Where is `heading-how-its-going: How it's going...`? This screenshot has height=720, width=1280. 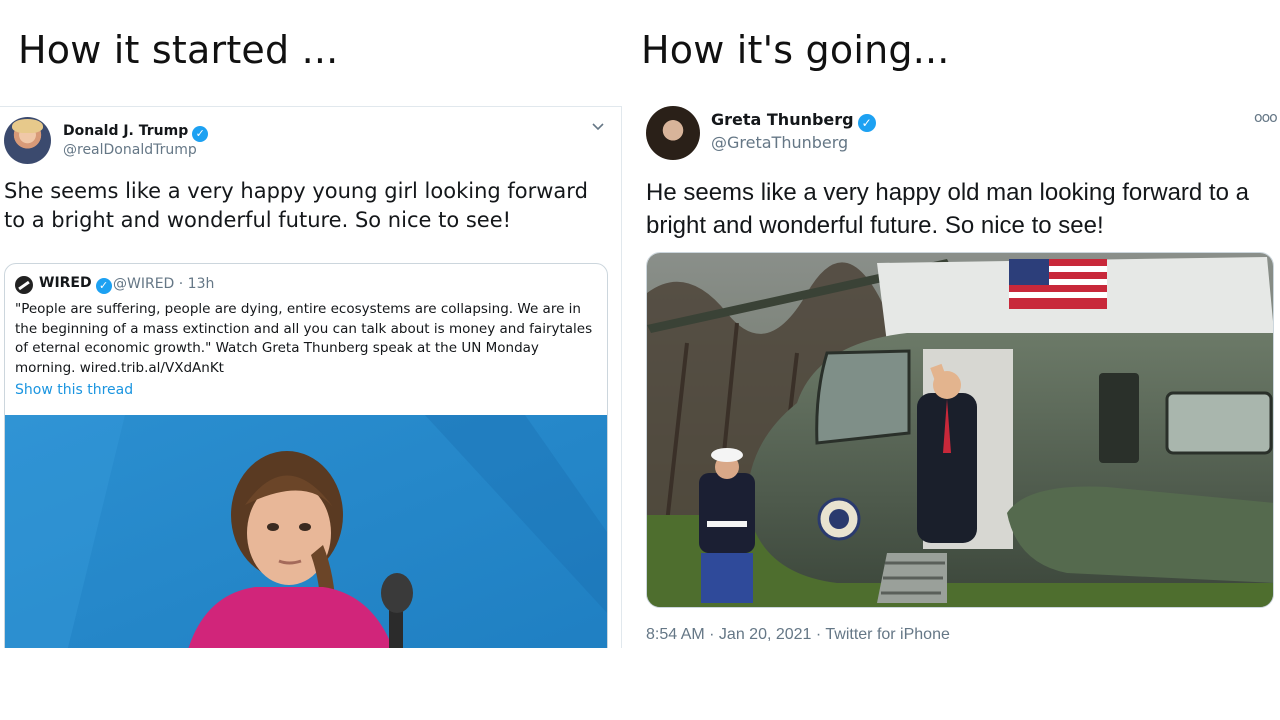 heading-how-its-going: How it's going... is located at coordinates (795, 50).